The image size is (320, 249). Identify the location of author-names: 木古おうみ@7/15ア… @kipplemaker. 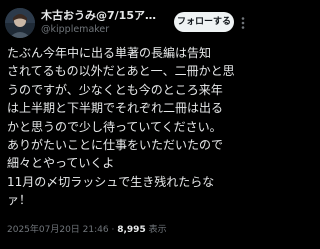
(105, 22).